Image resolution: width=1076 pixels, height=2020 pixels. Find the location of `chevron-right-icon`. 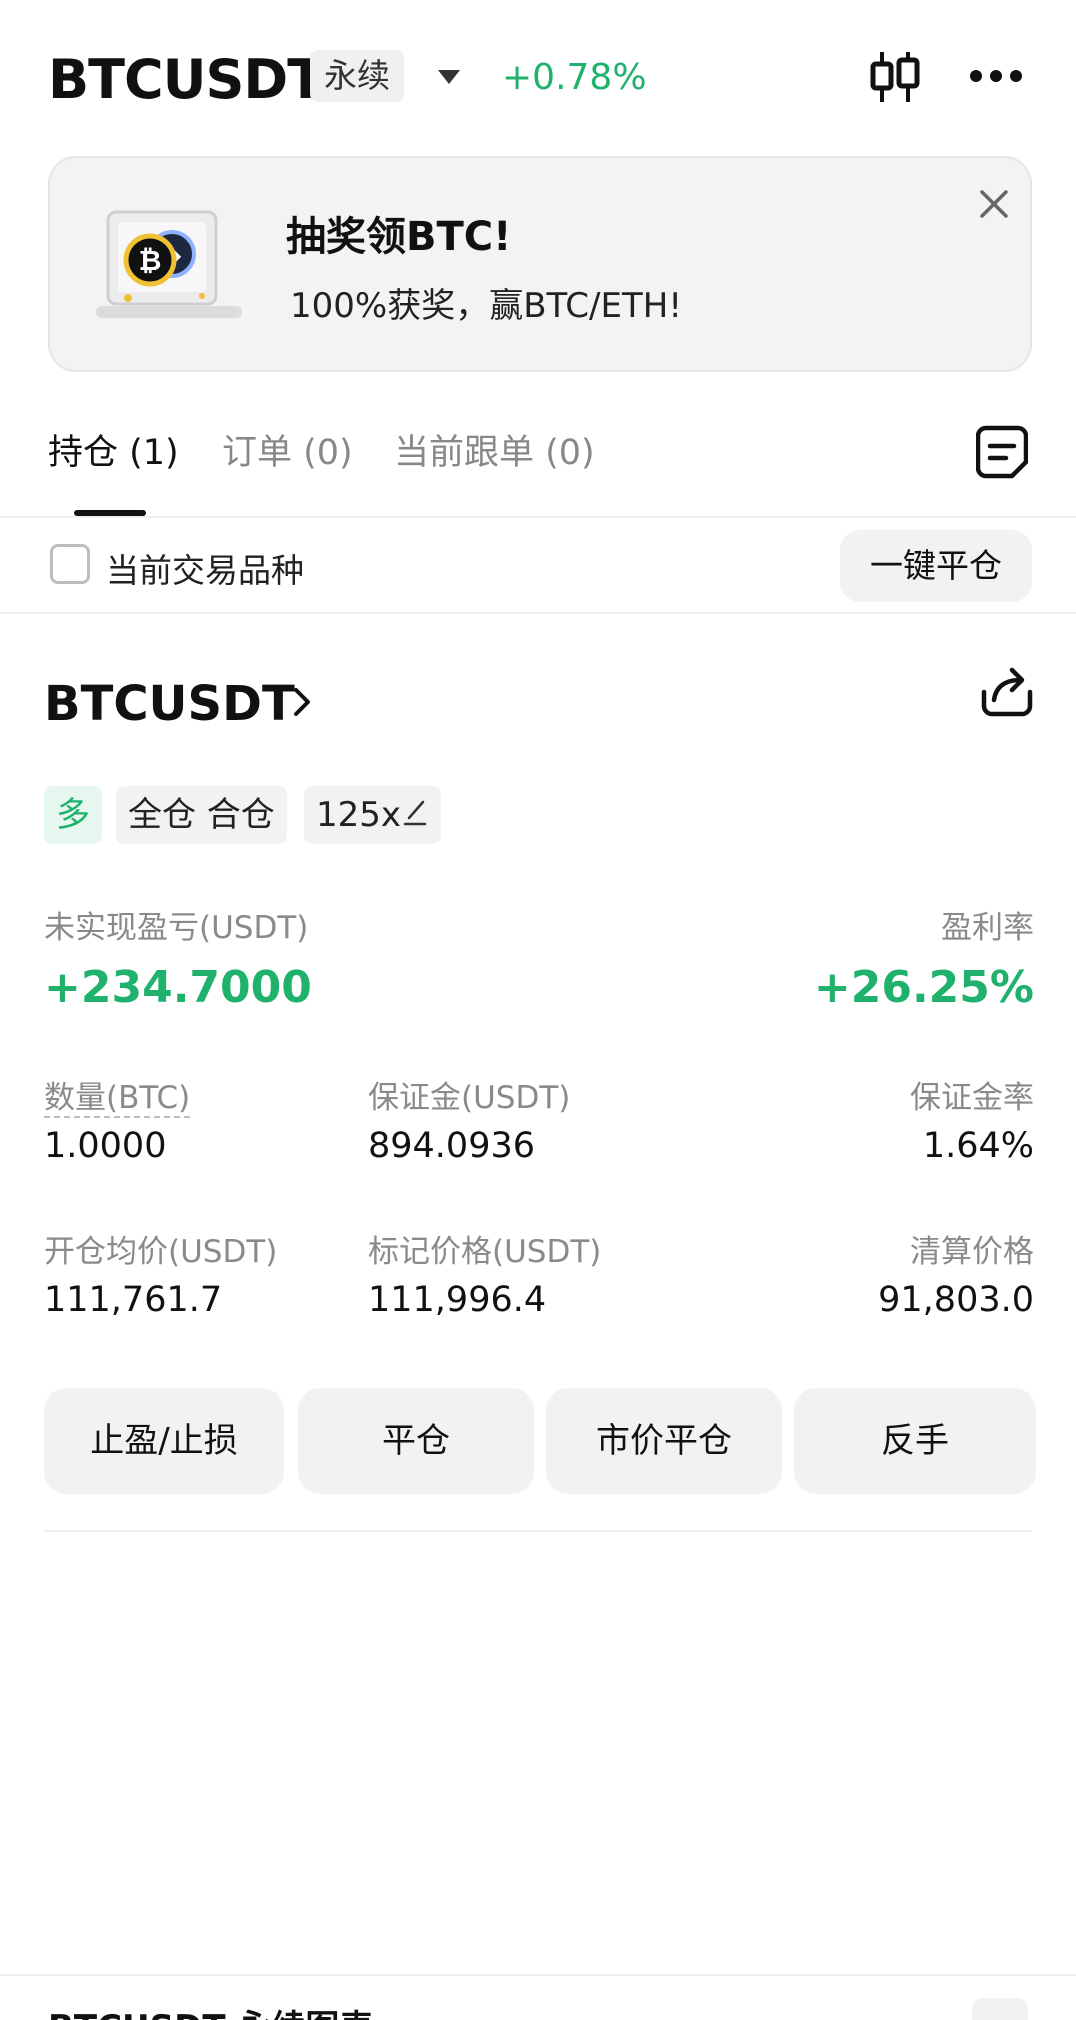

chevron-right-icon is located at coordinates (302, 702).